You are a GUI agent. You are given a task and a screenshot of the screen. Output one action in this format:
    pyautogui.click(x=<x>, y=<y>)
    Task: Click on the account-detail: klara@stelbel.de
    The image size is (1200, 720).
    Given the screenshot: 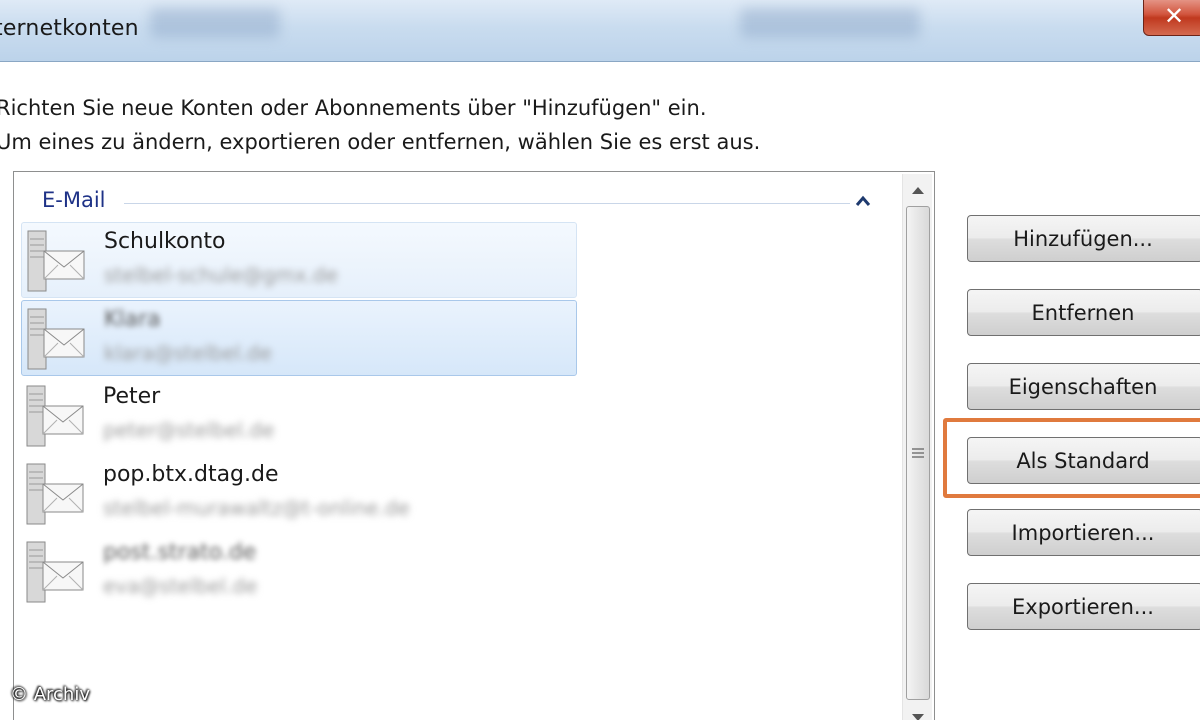 What is the action you would take?
    pyautogui.click(x=188, y=353)
    